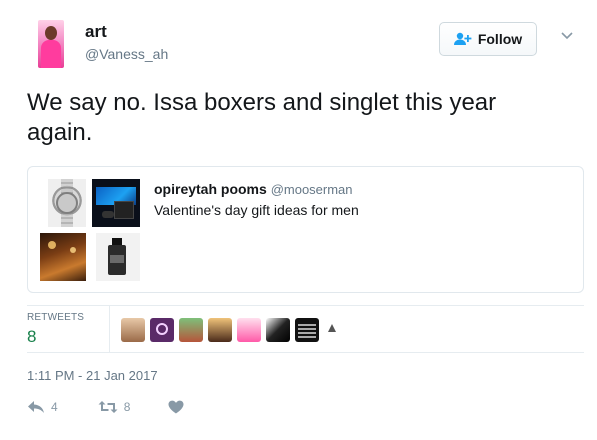  Describe the element at coordinates (109, 329) in the screenshot. I see `stats-divider` at that location.